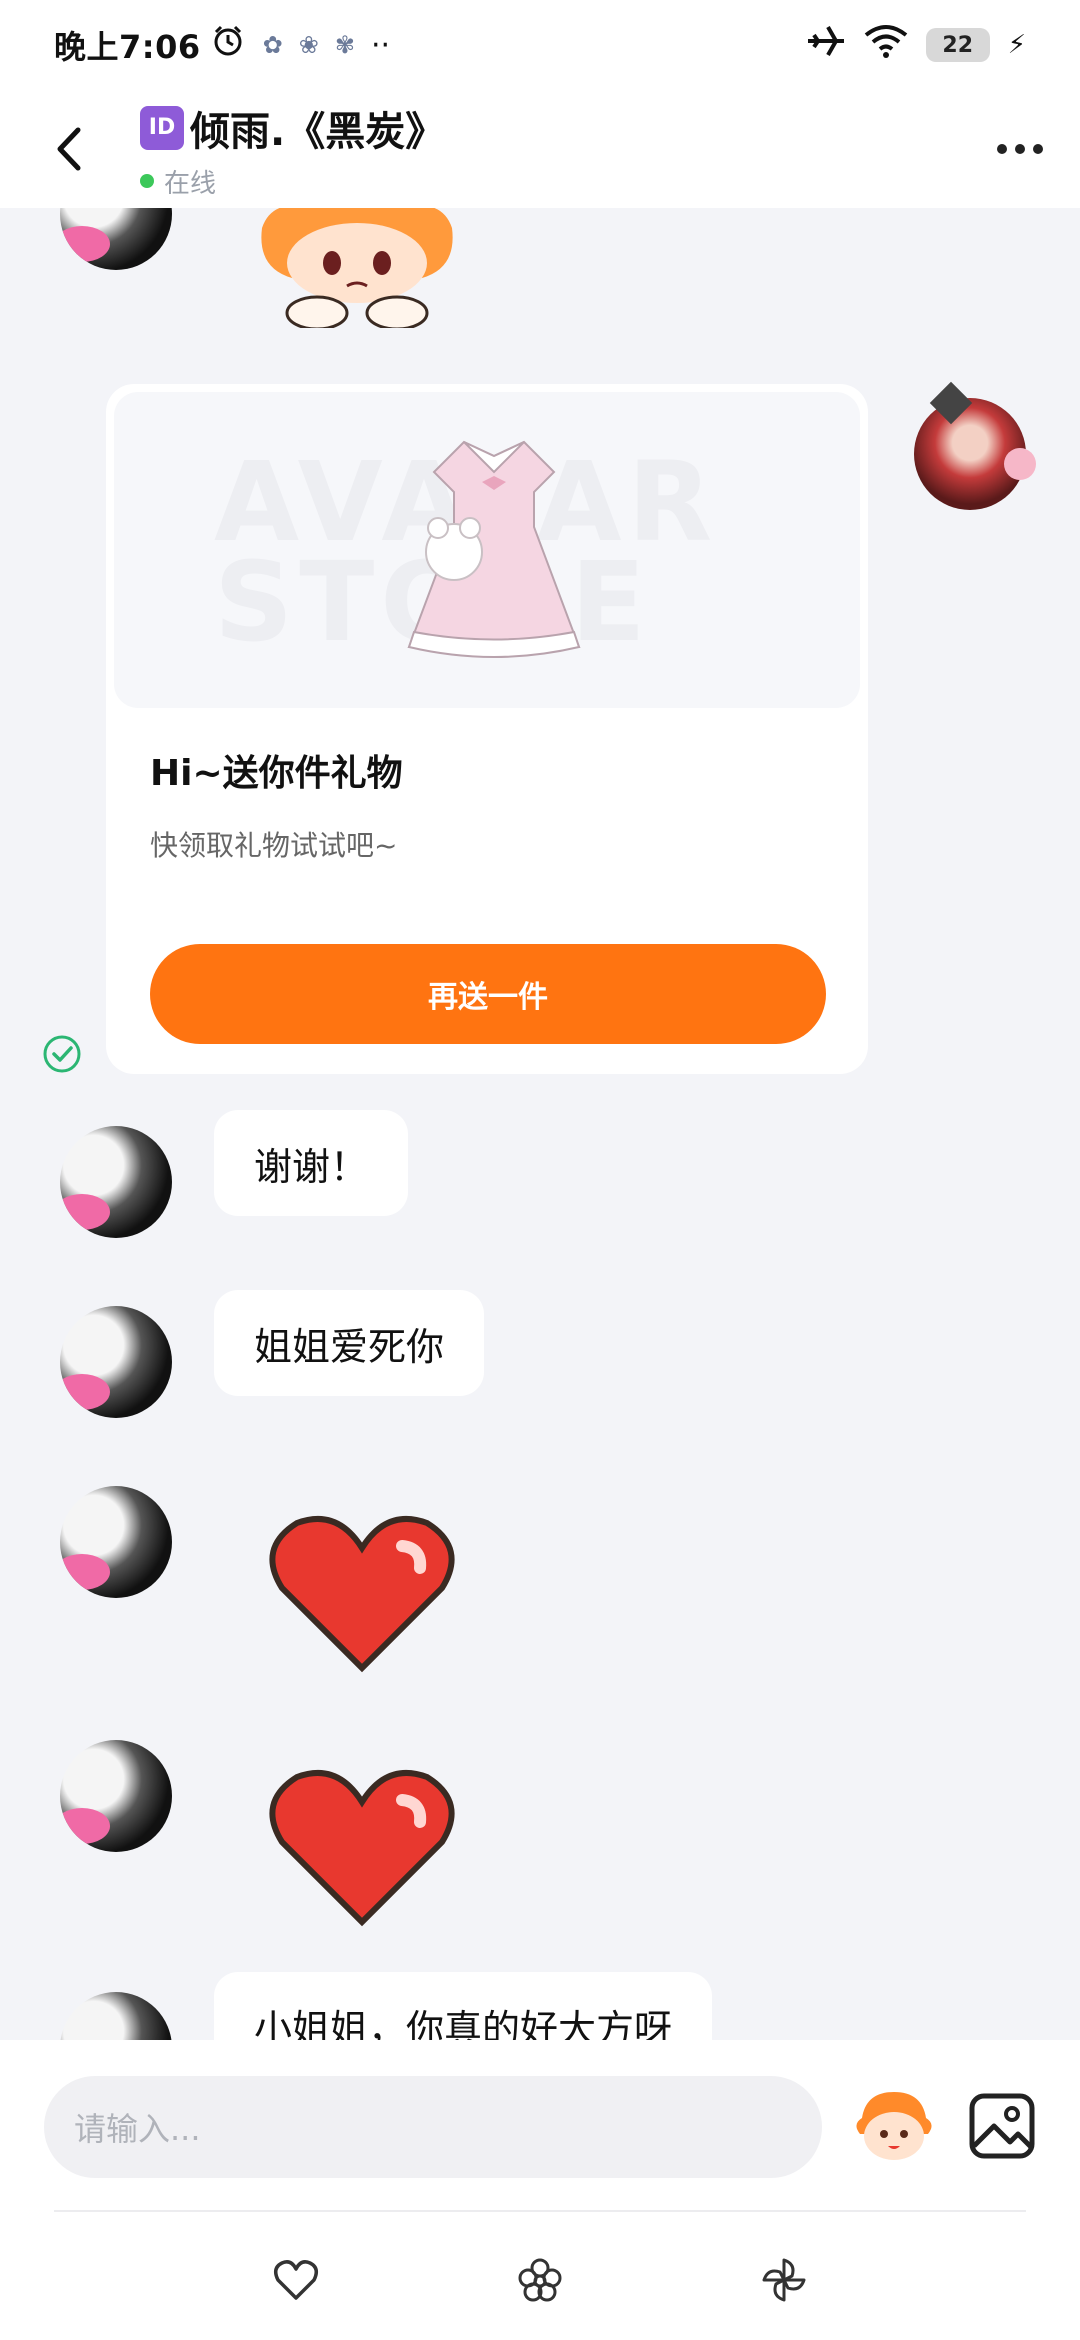 The height and width of the screenshot is (2340, 1080). What do you see at coordinates (886, 45) in the screenshot?
I see `wifi-icon` at bounding box center [886, 45].